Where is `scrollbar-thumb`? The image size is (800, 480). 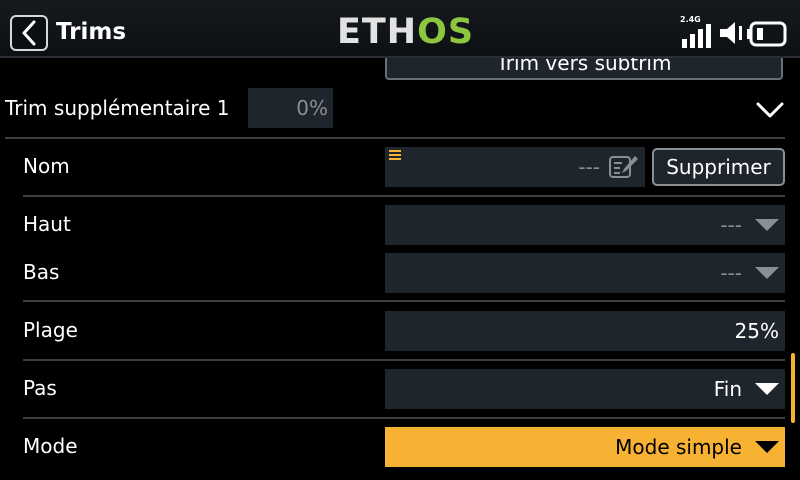
scrollbar-thumb is located at coordinates (793, 388).